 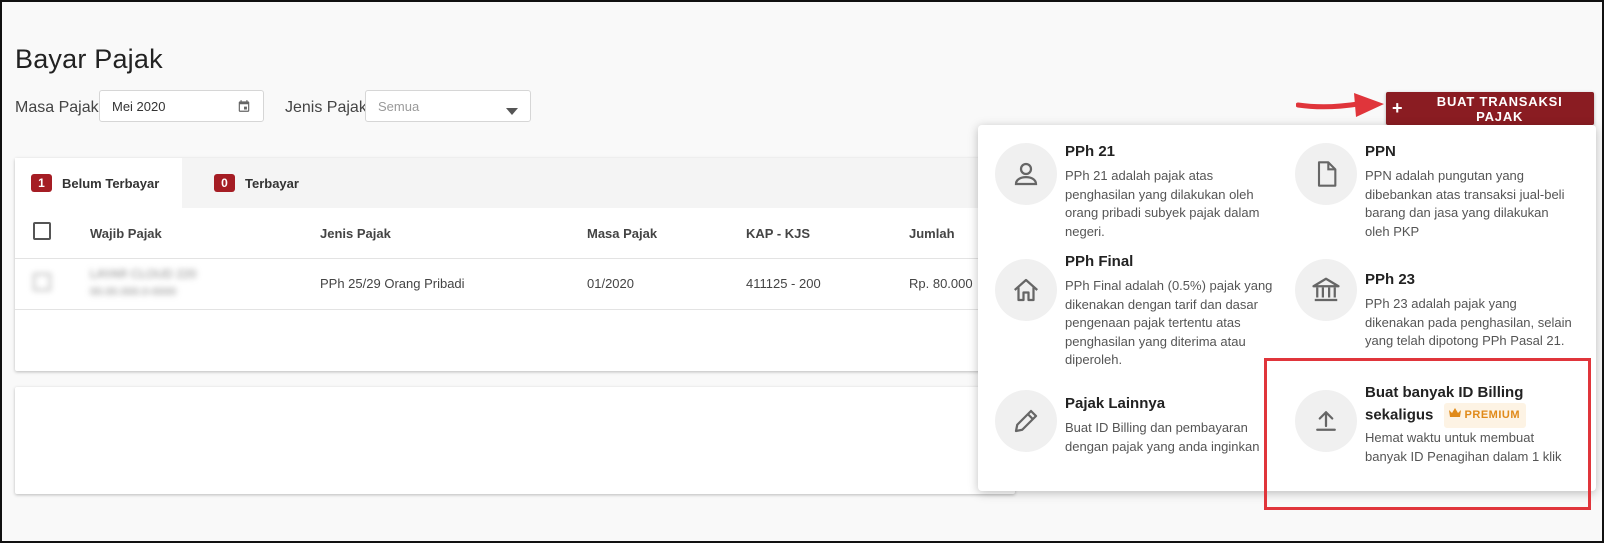 What do you see at coordinates (1326, 290) in the screenshot?
I see `bank-icon` at bounding box center [1326, 290].